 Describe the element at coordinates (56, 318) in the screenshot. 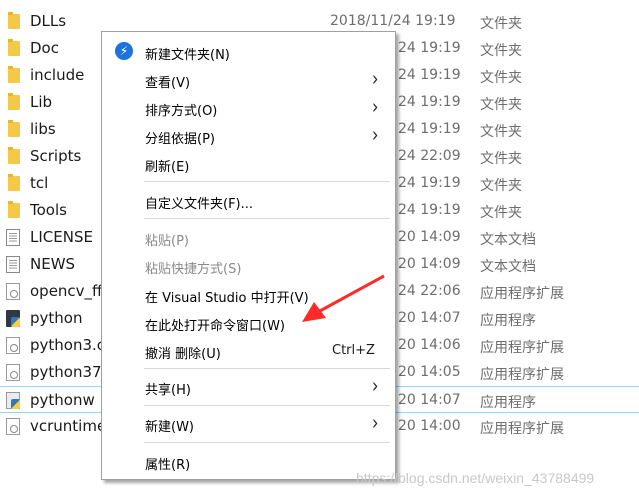

I see `file-name: python` at that location.